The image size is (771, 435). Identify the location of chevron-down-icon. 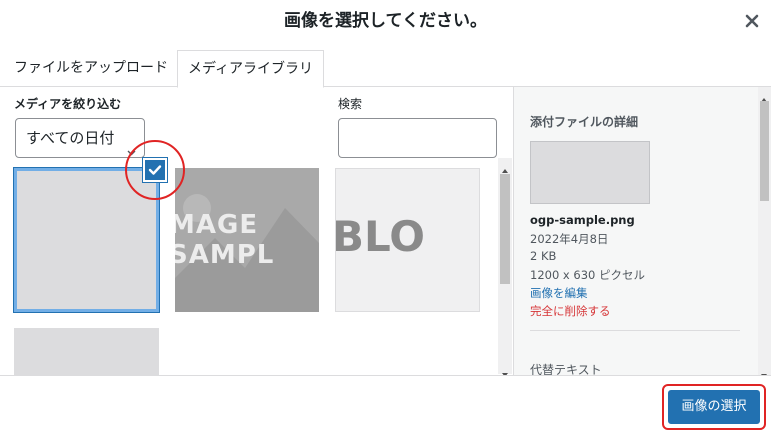
(131, 144).